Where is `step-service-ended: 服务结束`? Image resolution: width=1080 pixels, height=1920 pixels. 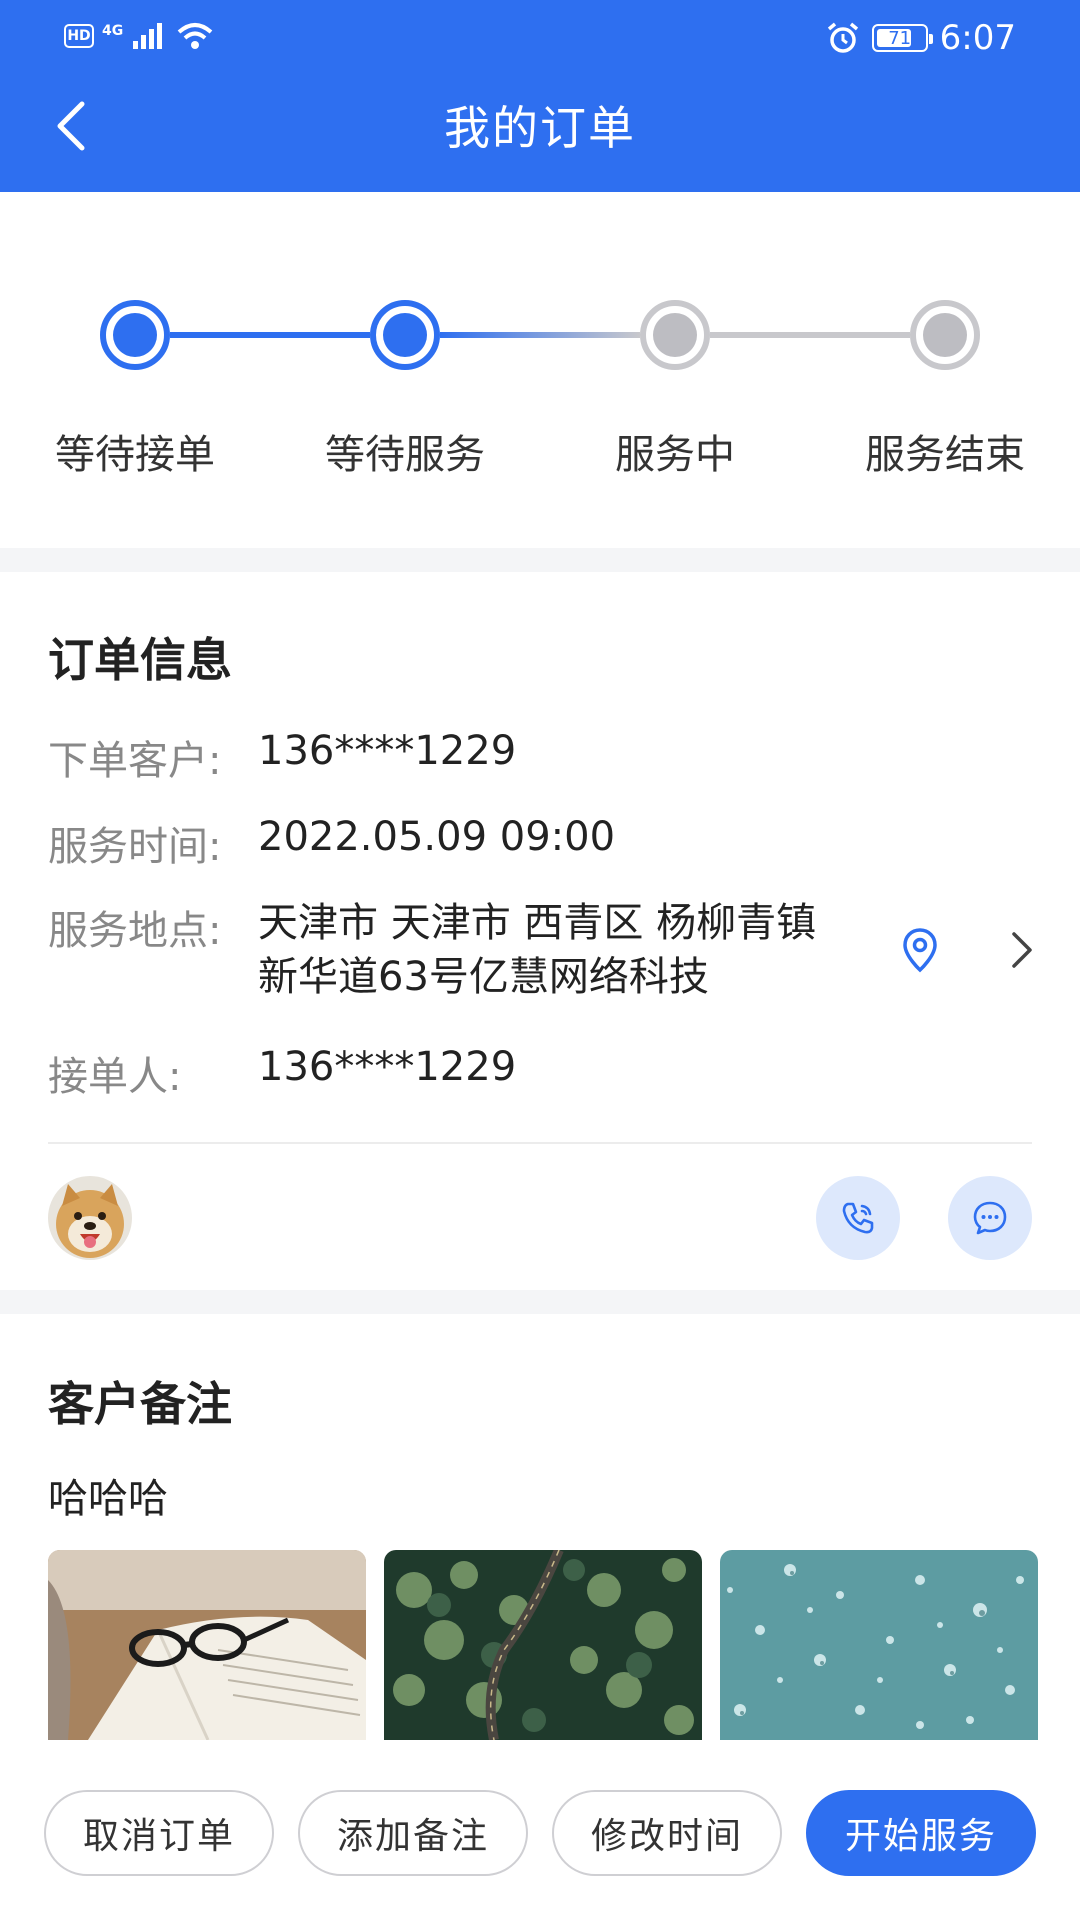 step-service-ended: 服务结束 is located at coordinates (945, 370).